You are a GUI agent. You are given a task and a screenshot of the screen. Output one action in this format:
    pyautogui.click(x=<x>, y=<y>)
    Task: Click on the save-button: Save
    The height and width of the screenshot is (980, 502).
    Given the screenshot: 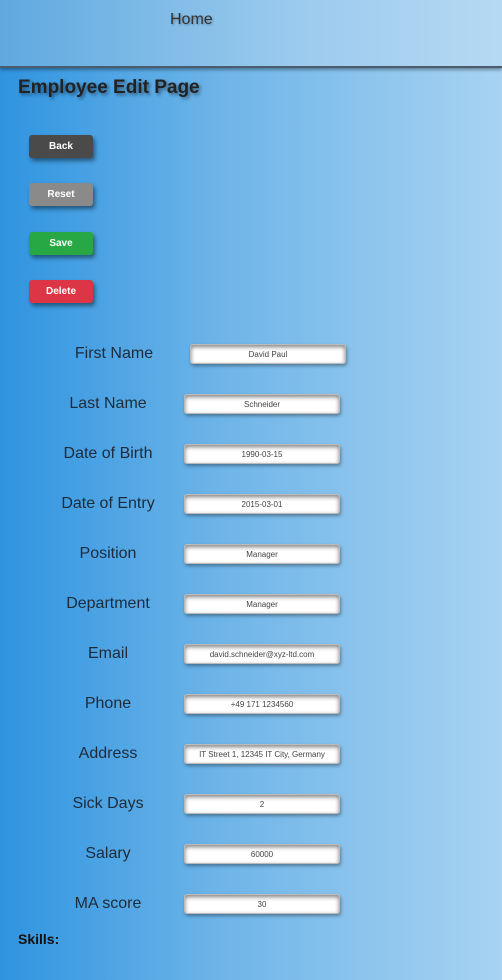 What is the action you would take?
    pyautogui.click(x=61, y=243)
    